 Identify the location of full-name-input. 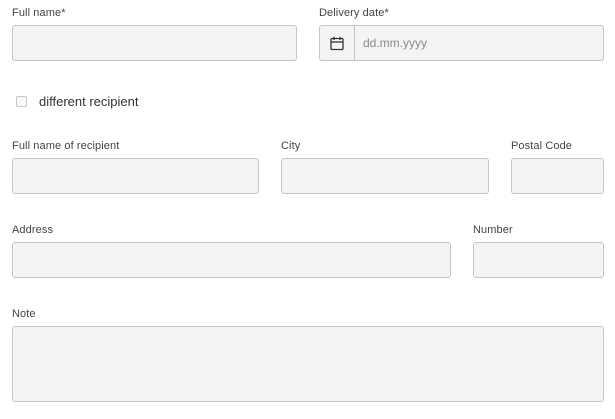
(154, 43).